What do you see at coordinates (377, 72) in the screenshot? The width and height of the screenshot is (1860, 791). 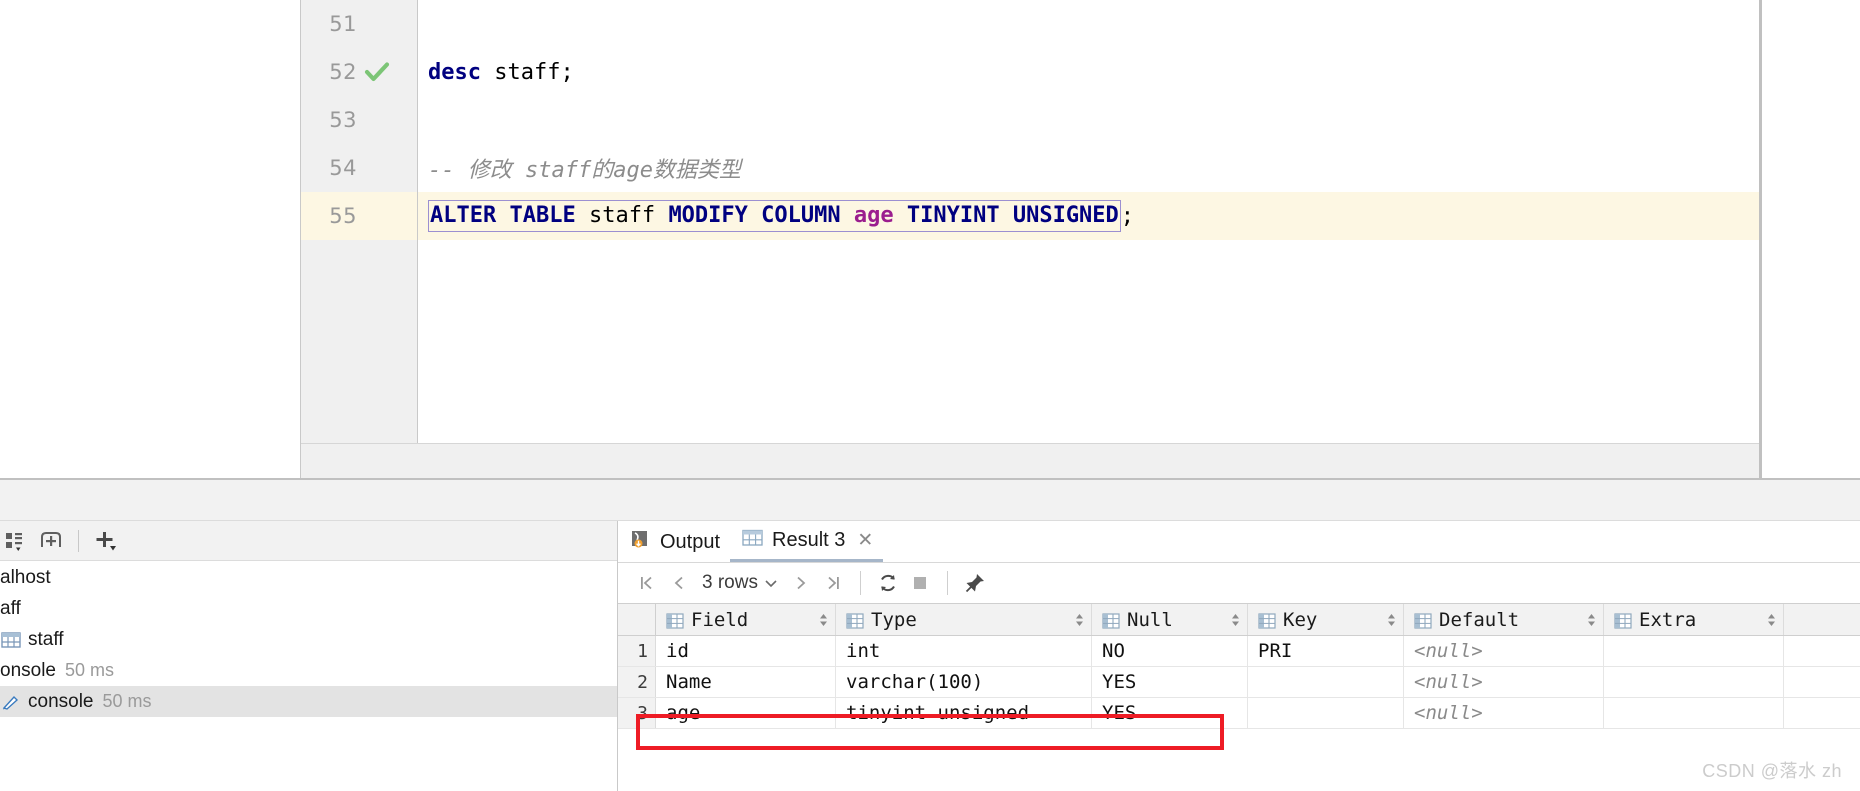 I see `execution-success-check-icon` at bounding box center [377, 72].